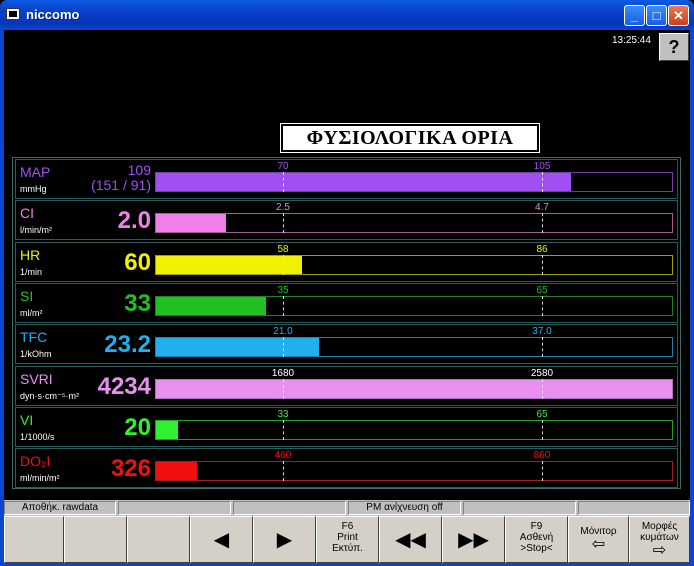  What do you see at coordinates (674, 47) in the screenshot?
I see `help-button: ?` at bounding box center [674, 47].